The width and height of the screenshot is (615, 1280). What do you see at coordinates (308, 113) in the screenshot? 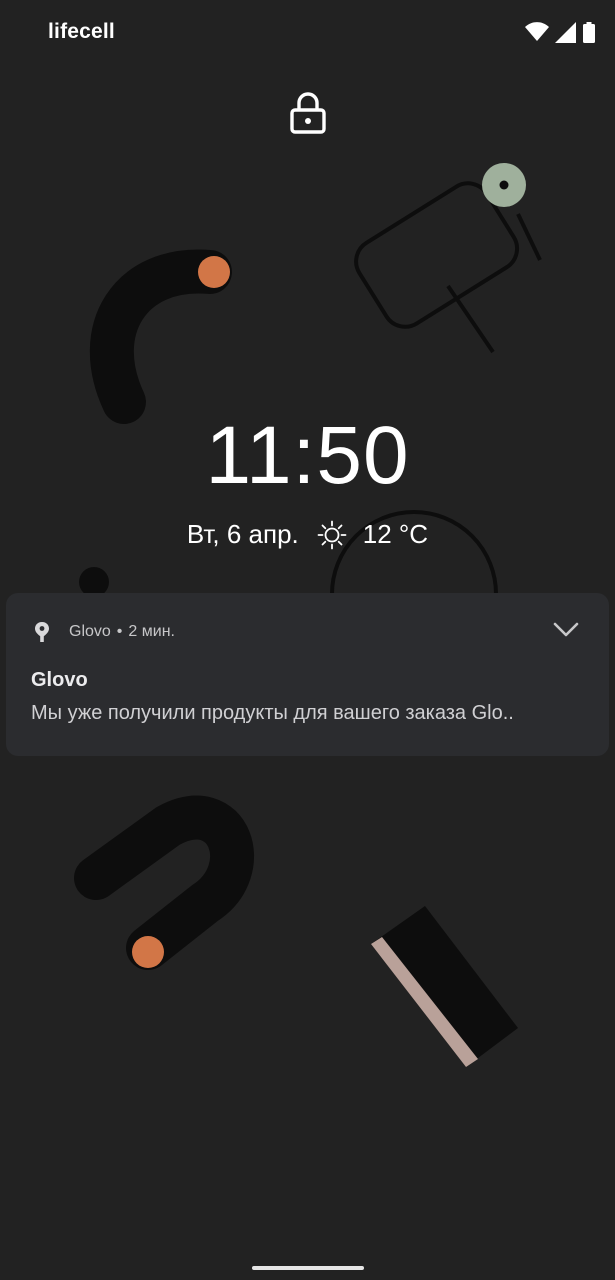
I see `lock-icon` at bounding box center [308, 113].